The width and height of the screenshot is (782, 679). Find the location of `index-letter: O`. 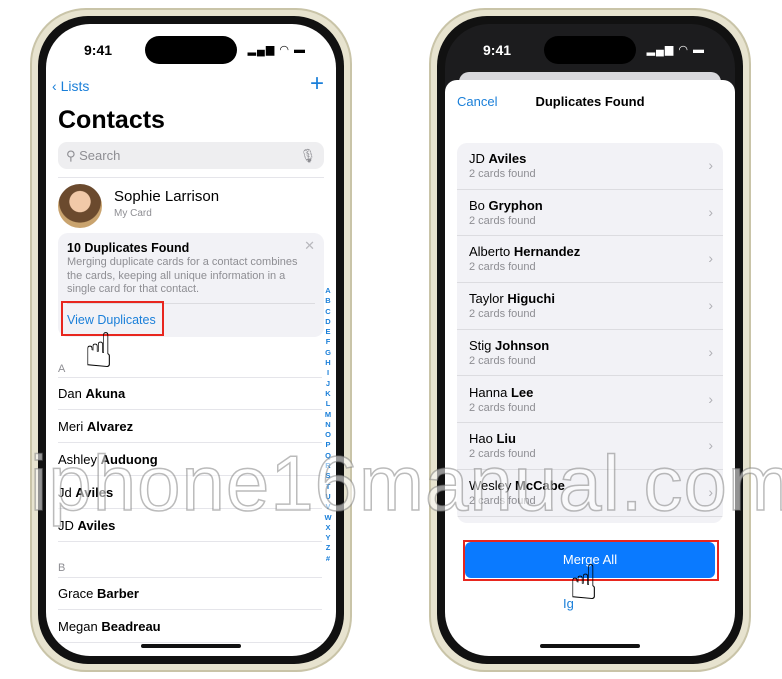

index-letter: O is located at coordinates (328, 435).